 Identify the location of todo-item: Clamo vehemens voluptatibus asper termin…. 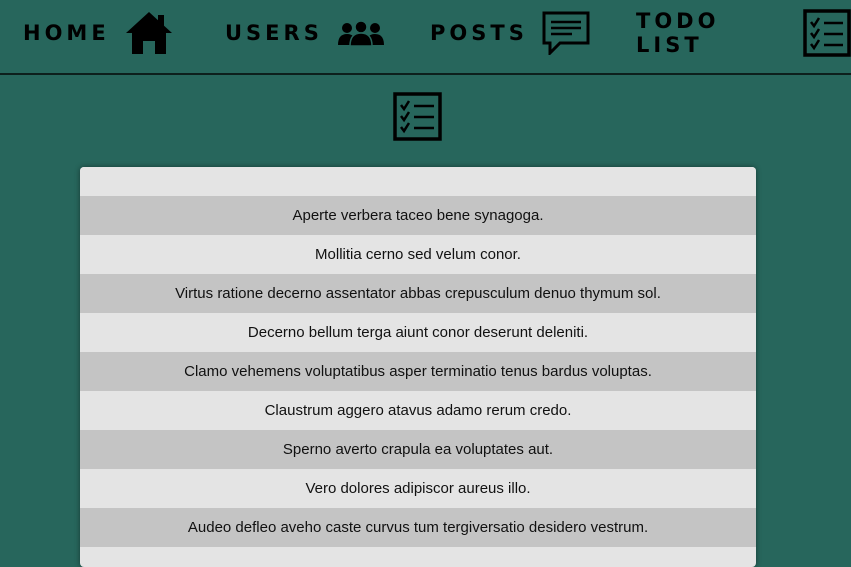
(418, 371).